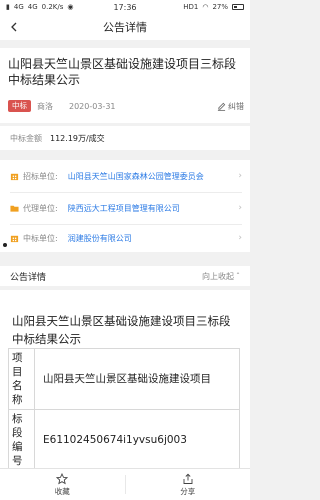  What do you see at coordinates (122, 72) in the screenshot?
I see `page-title: 山阳县天竺山景区基础设施建设项目三标段中标结果公示` at bounding box center [122, 72].